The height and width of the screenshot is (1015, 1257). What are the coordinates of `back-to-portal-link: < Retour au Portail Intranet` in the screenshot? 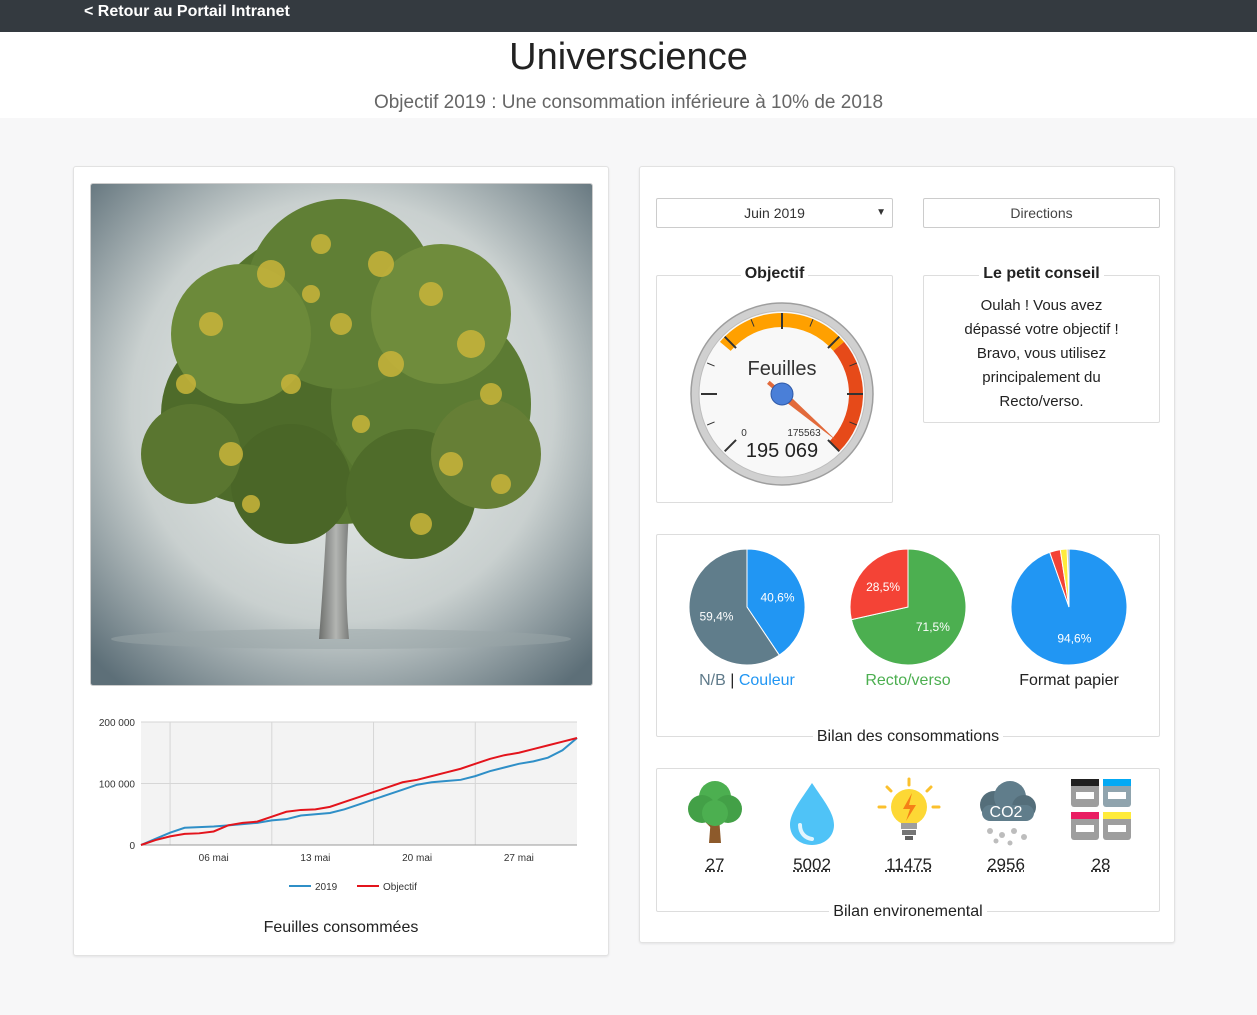 It's located at (187, 12).